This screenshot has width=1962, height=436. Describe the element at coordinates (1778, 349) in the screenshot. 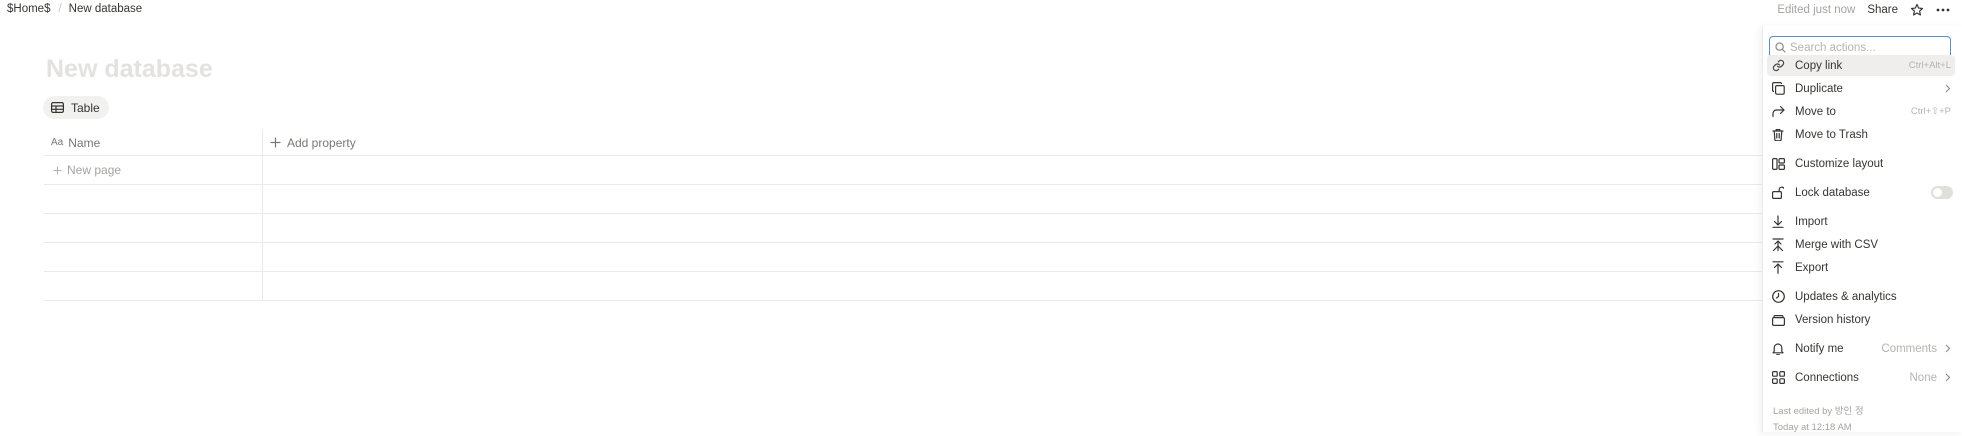

I see `bell-icon` at that location.